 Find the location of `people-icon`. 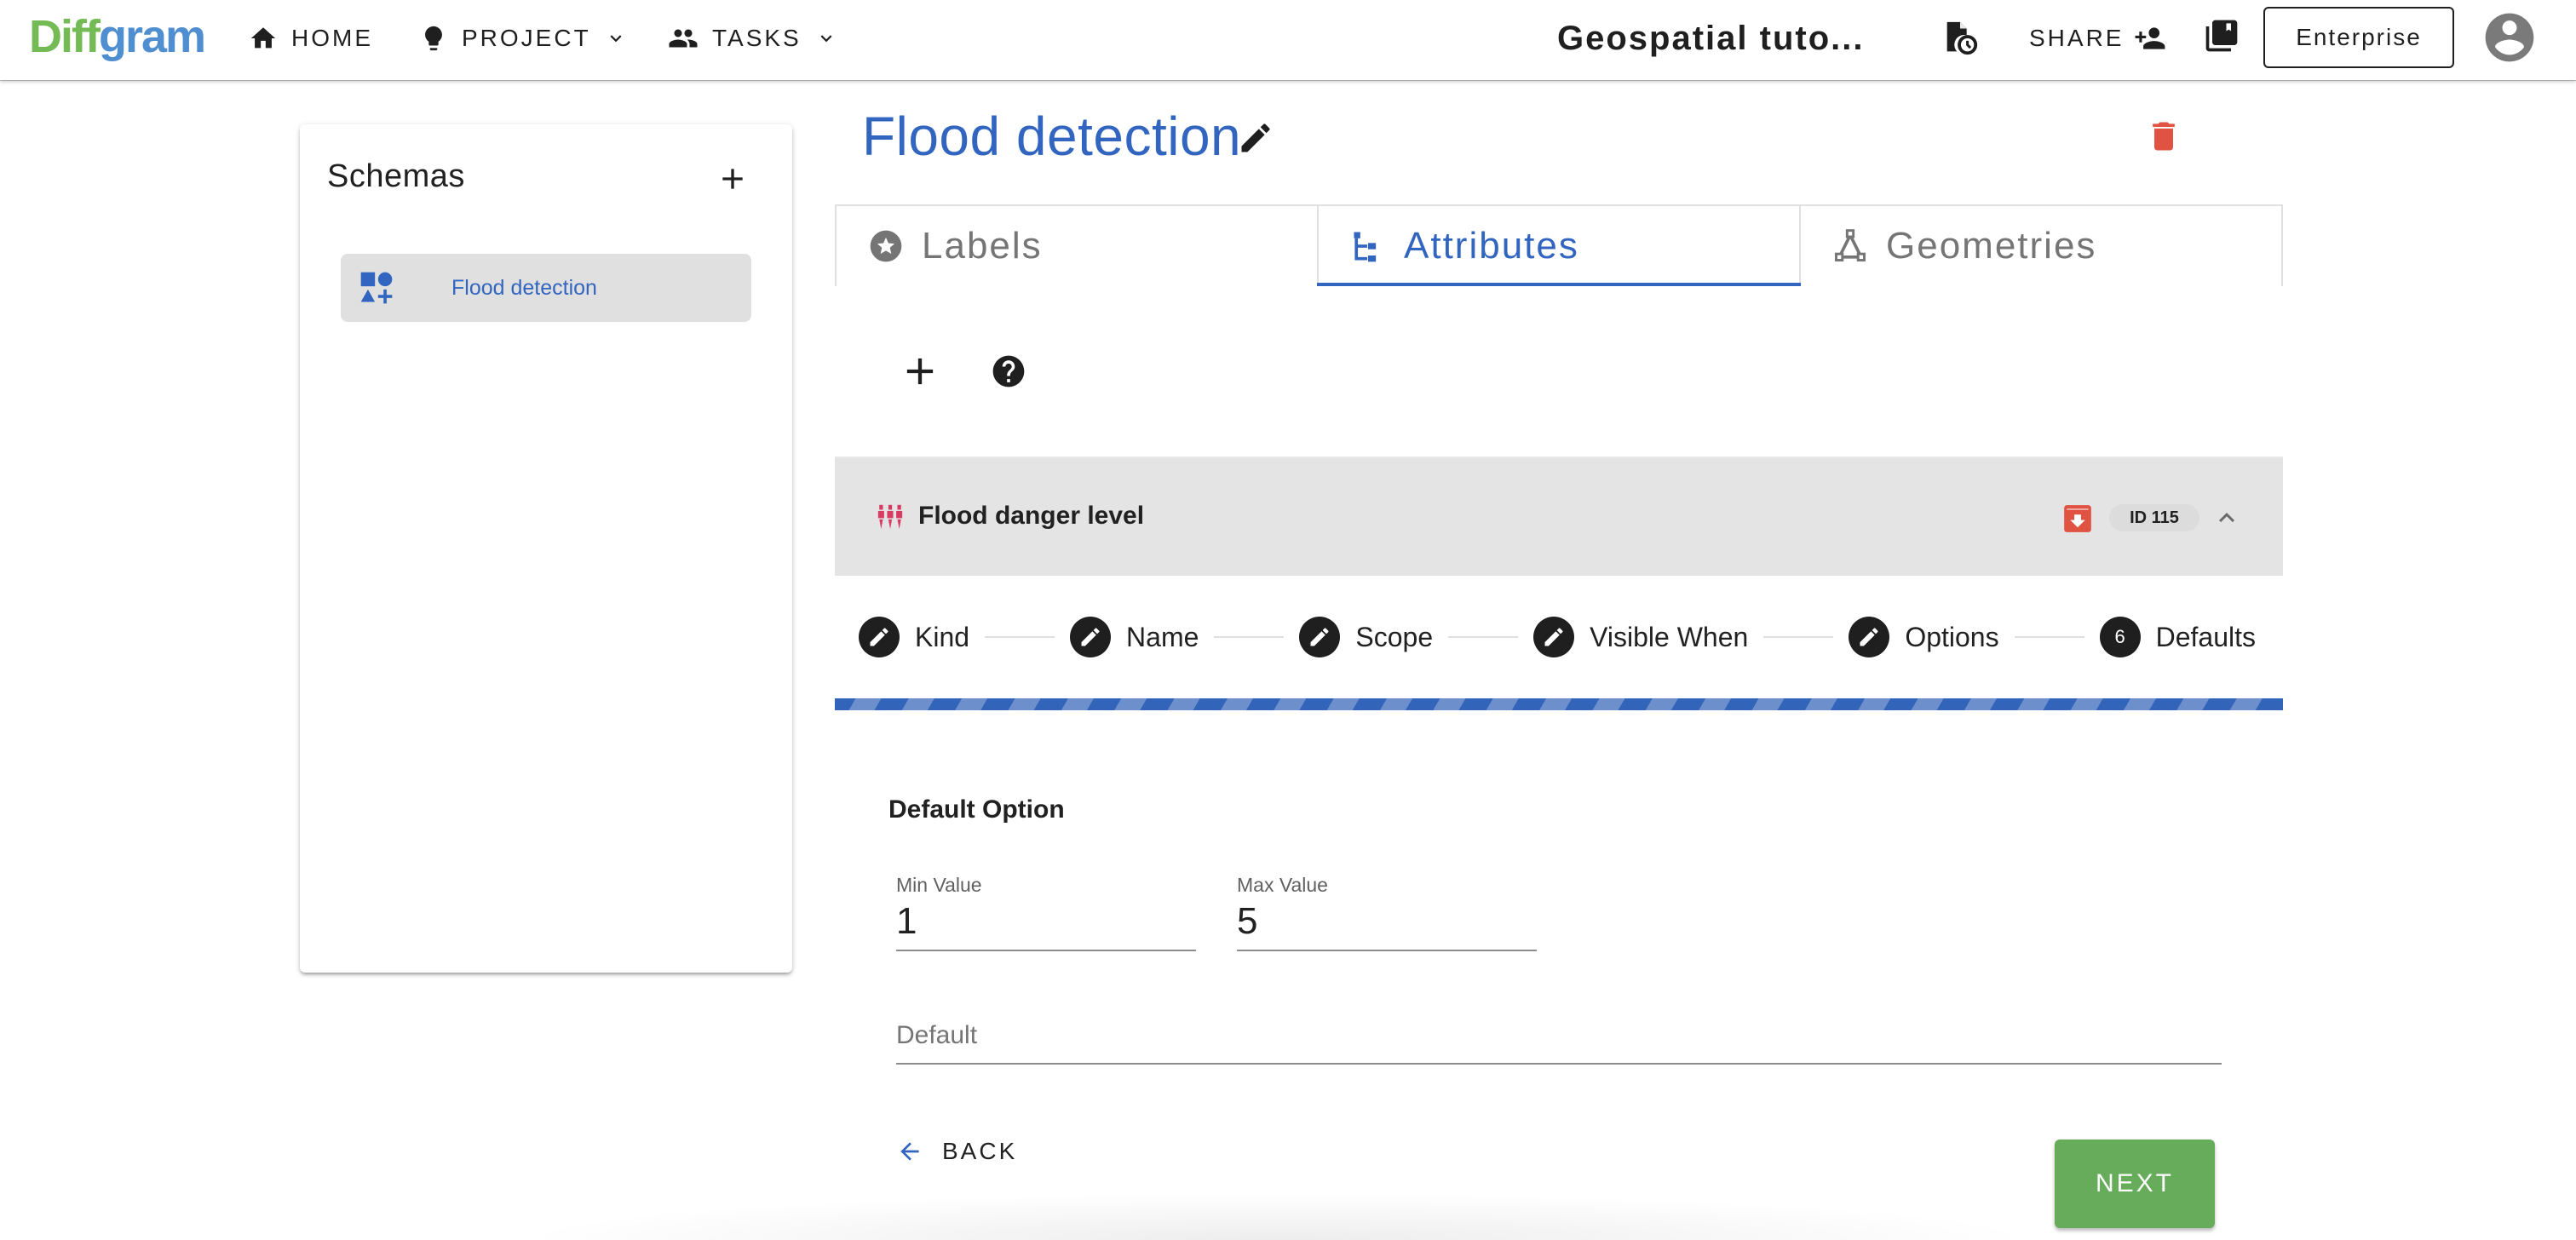

people-icon is located at coordinates (684, 38).